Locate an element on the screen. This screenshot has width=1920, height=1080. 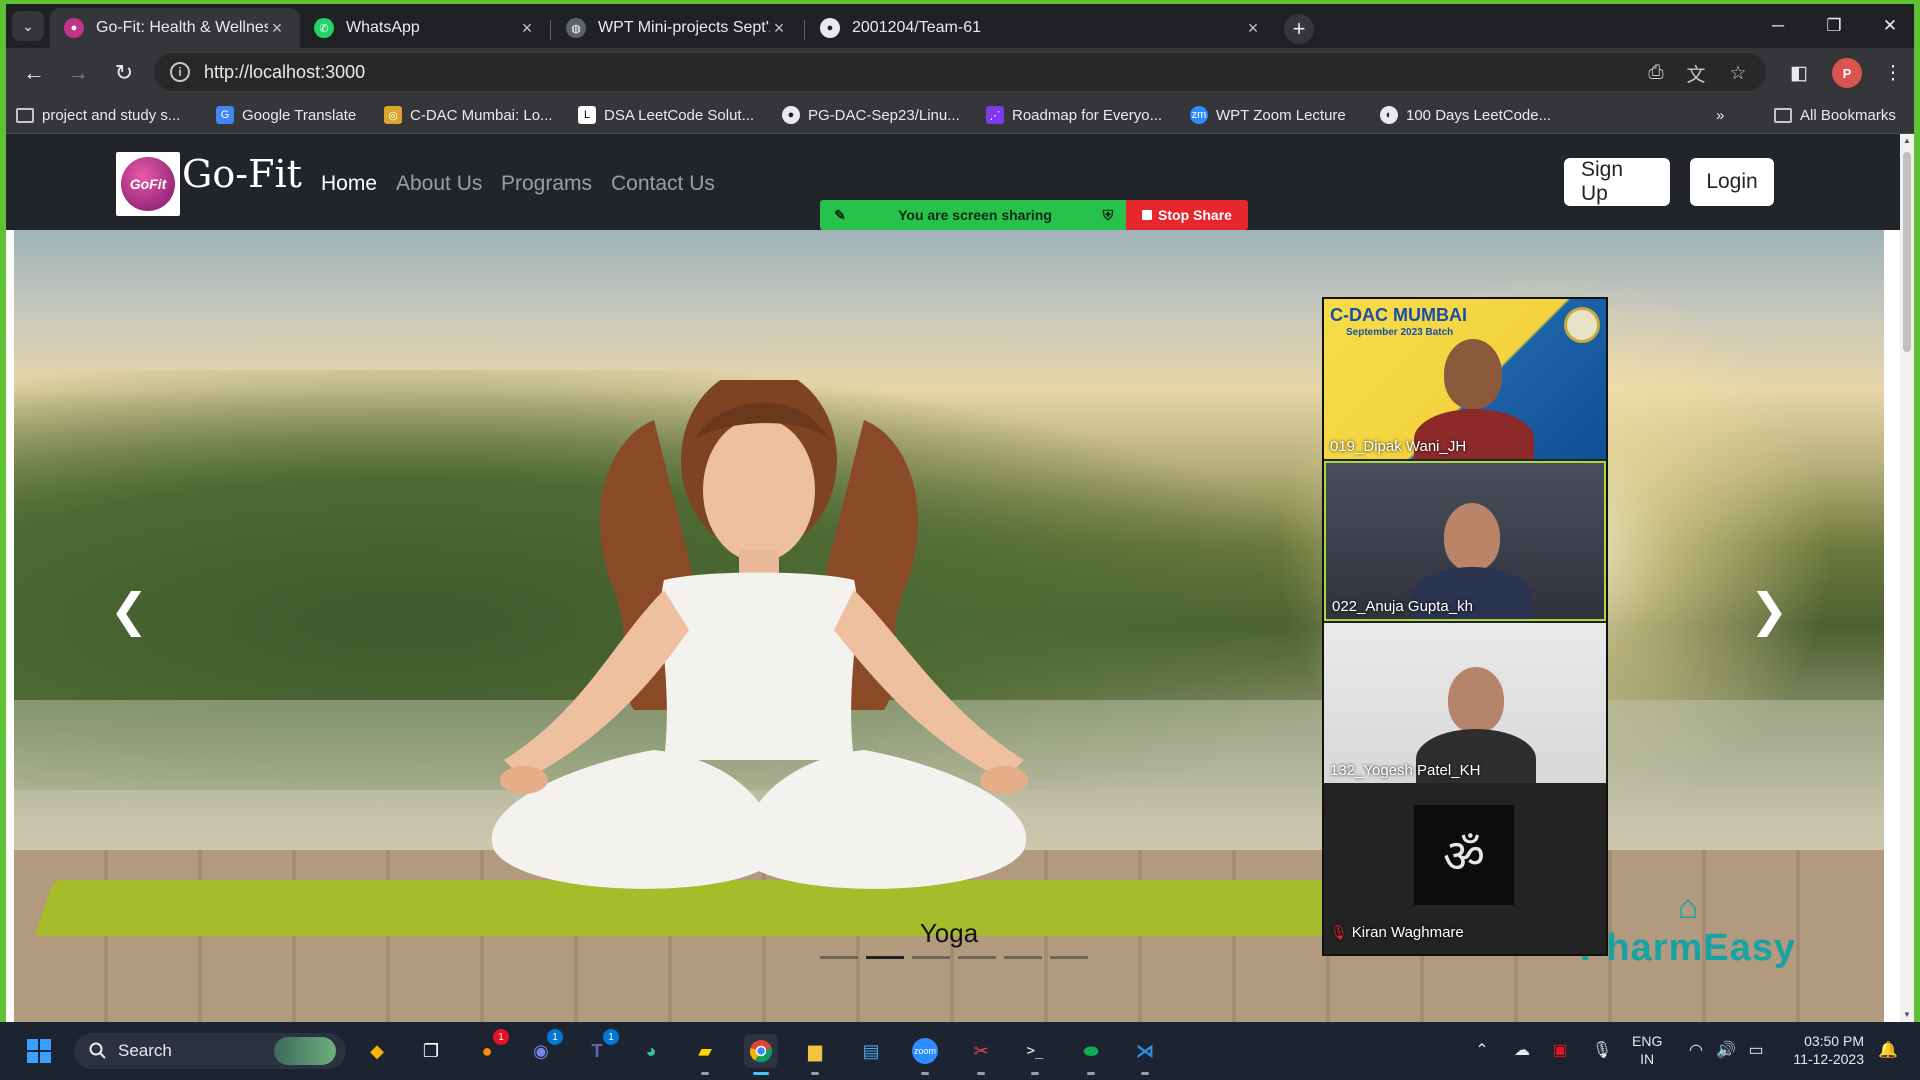
menu-kebab-icon: ⋮ is located at coordinates (1893, 73).